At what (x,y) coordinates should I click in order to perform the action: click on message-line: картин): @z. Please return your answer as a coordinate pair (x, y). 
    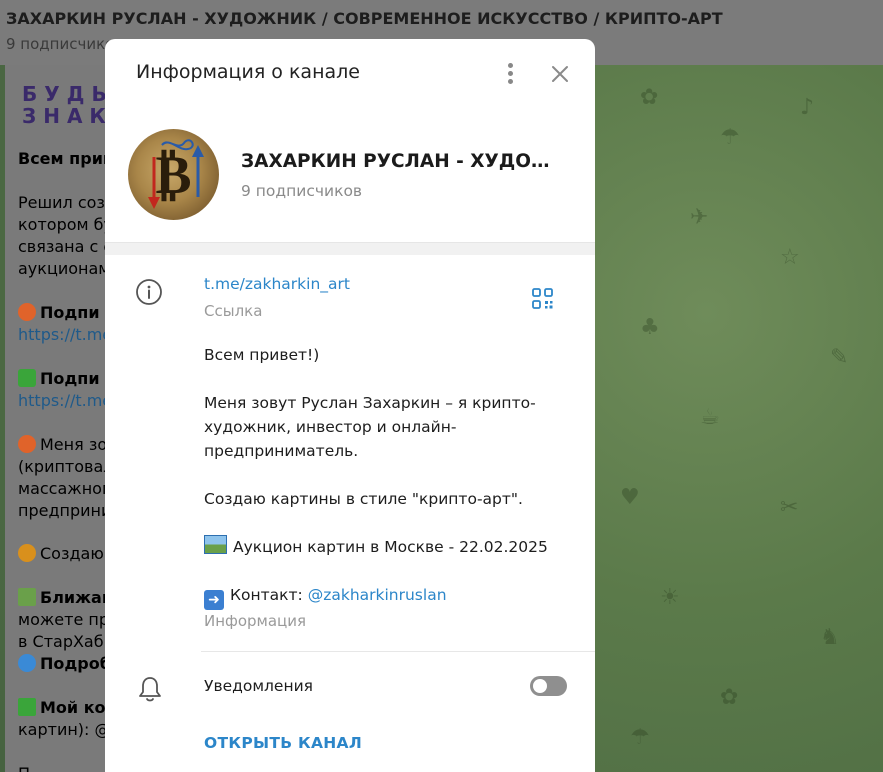
    Looking at the image, I should click on (64, 729).